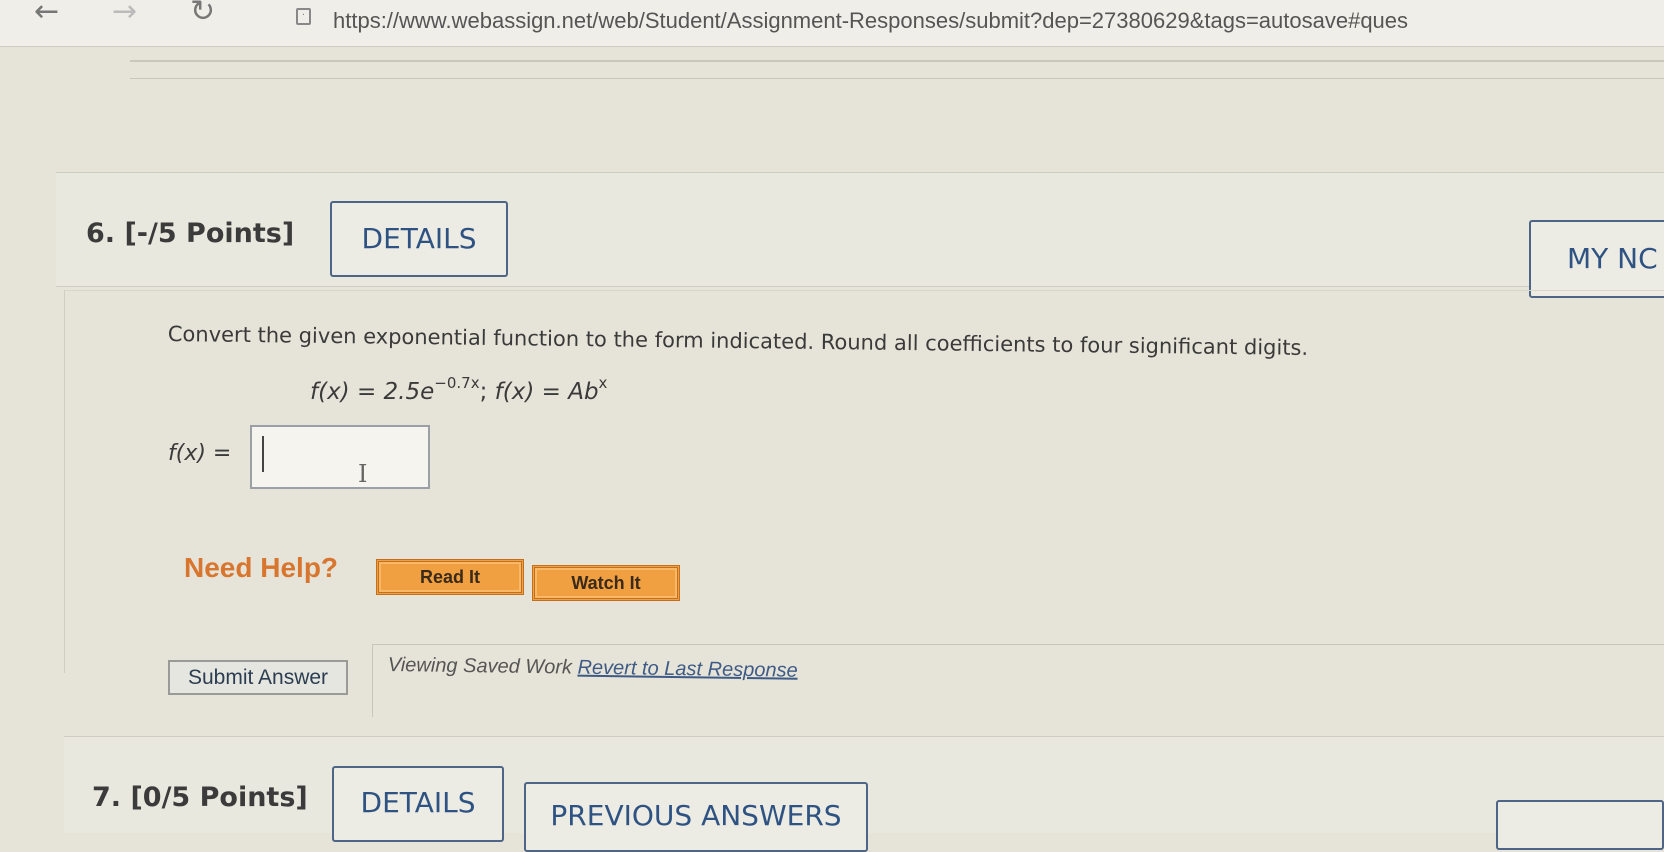 Image resolution: width=1664 pixels, height=852 pixels. Describe the element at coordinates (603, 383) in the screenshot. I see `equation-exponent2: x` at that location.